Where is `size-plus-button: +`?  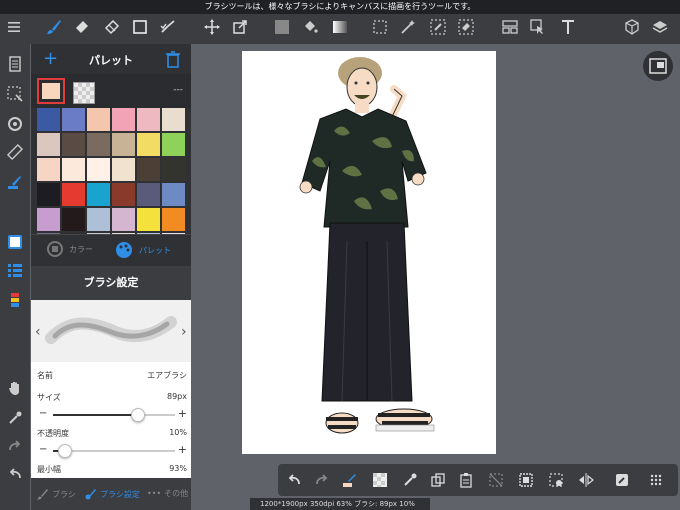
size-plus-button: + is located at coordinates (182, 413).